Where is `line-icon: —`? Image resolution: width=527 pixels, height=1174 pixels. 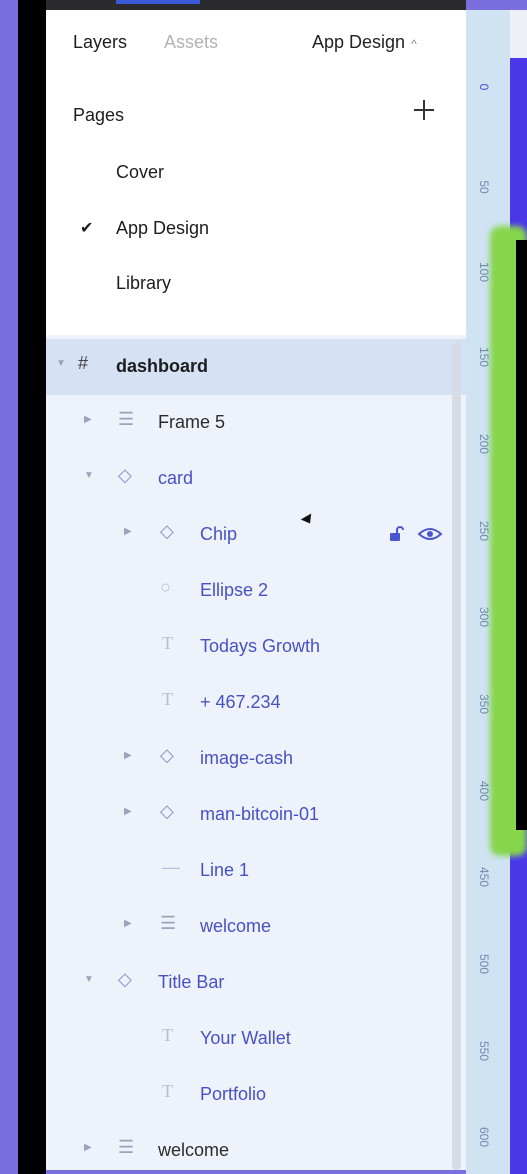
line-icon: — is located at coordinates (171, 867).